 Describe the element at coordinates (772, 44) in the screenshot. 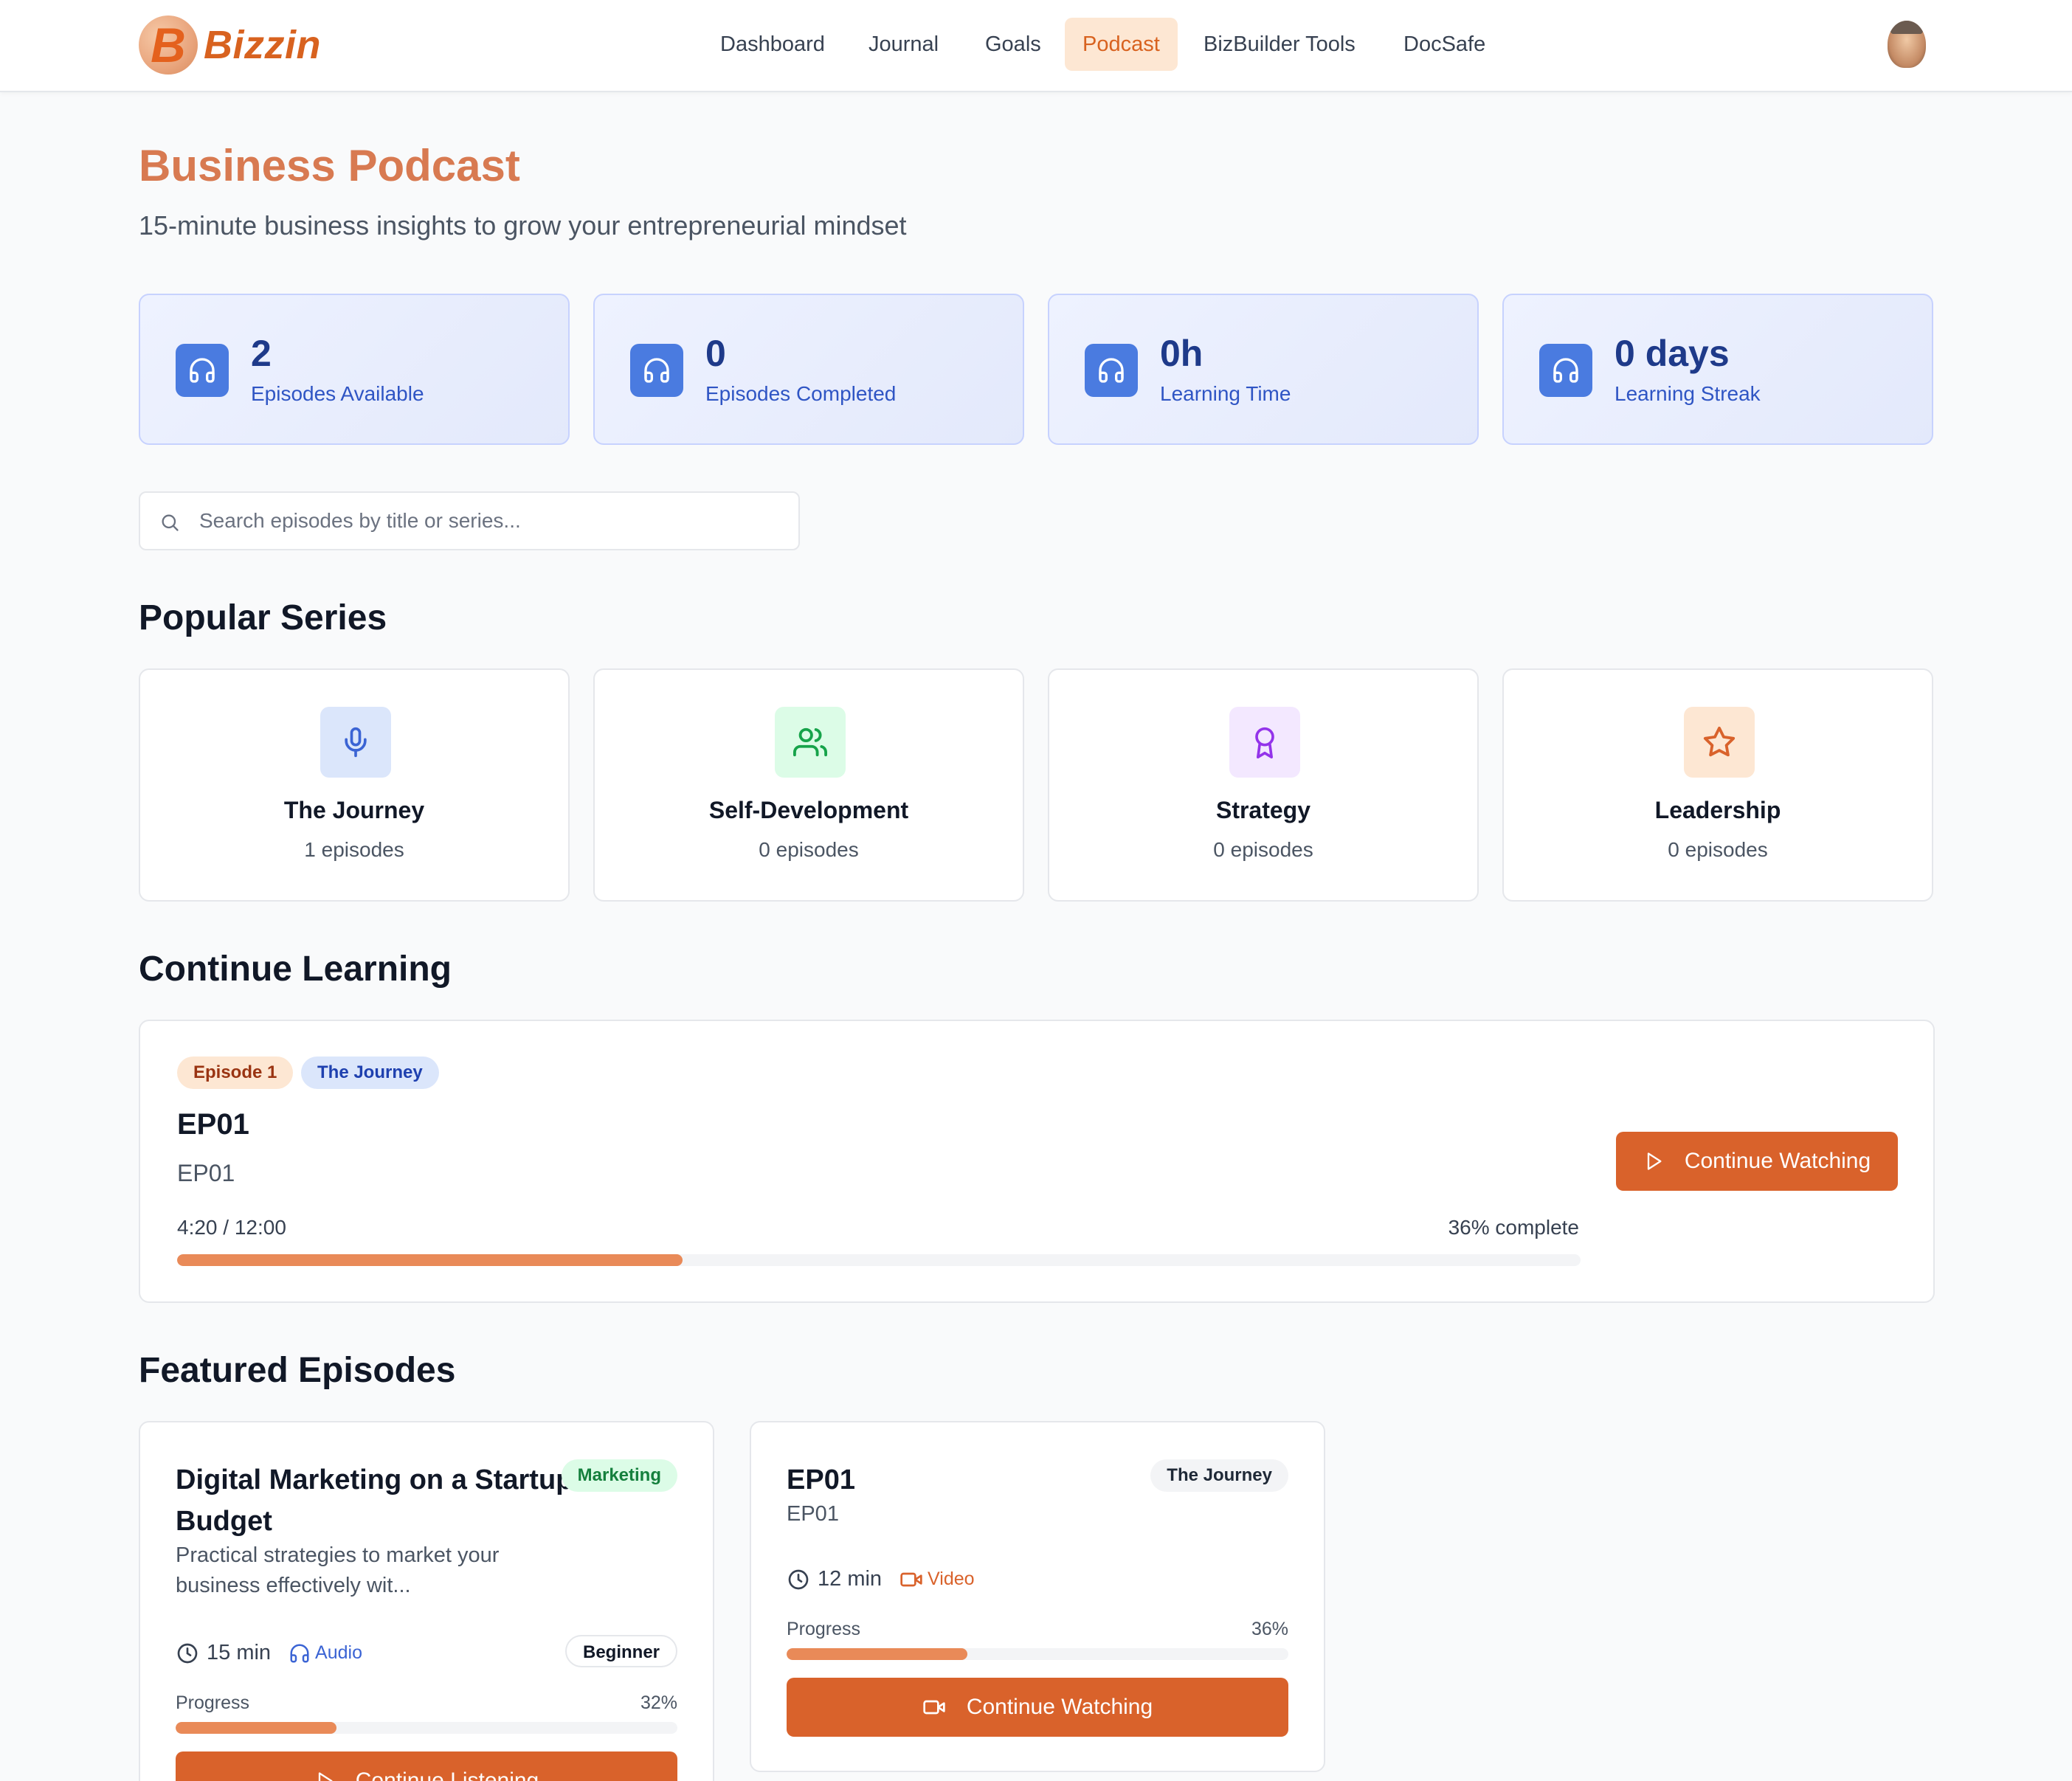

I see `nav-dashboard: Dashboard` at that location.